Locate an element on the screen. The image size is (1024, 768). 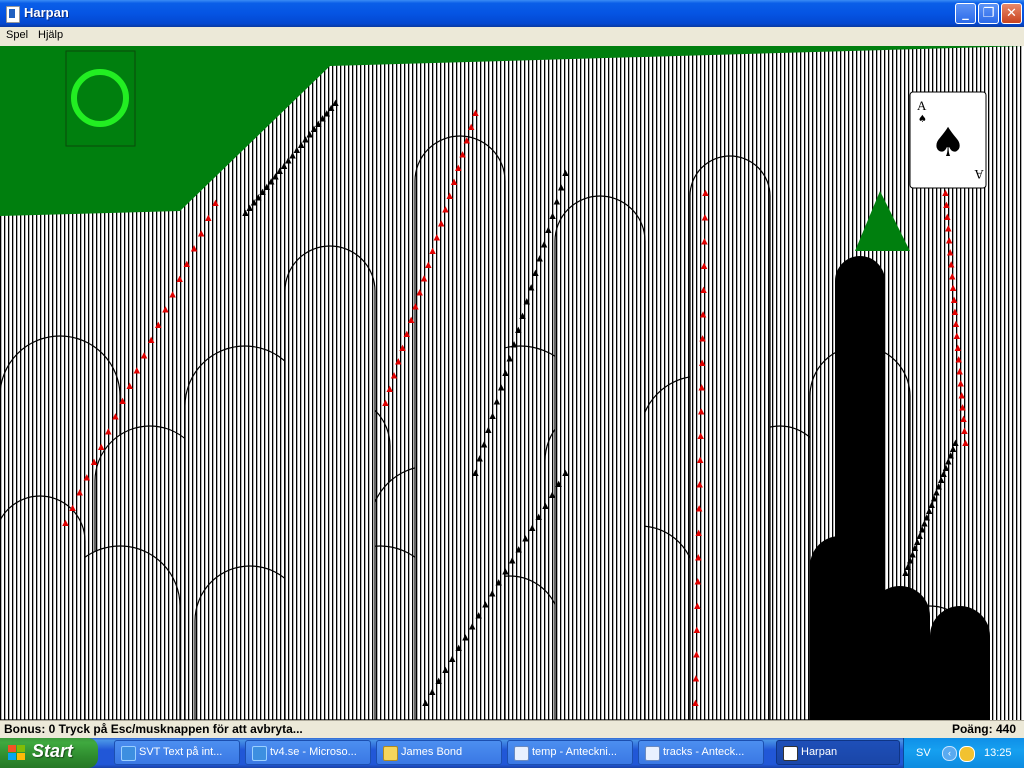
maximize-button: ❐ is located at coordinates (988, 13).